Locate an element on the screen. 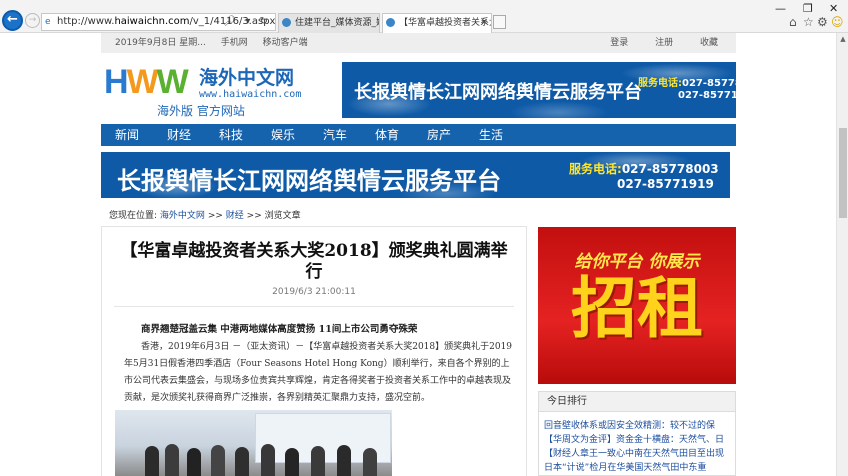 The width and height of the screenshot is (848, 476). favorite-link: 收藏 is located at coordinates (709, 43).